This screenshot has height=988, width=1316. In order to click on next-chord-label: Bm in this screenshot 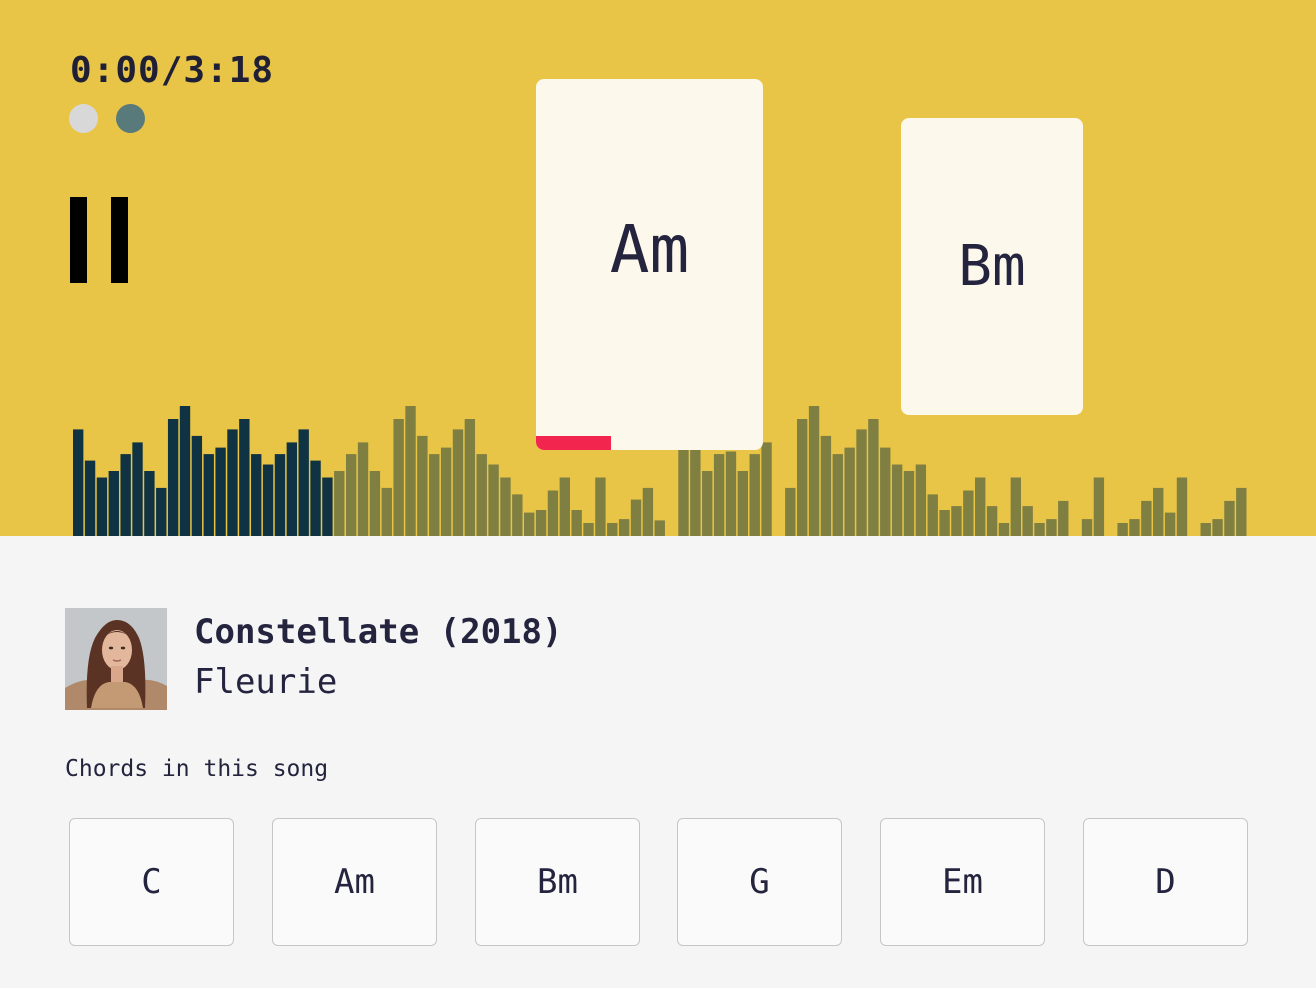, I will do `click(992, 266)`.